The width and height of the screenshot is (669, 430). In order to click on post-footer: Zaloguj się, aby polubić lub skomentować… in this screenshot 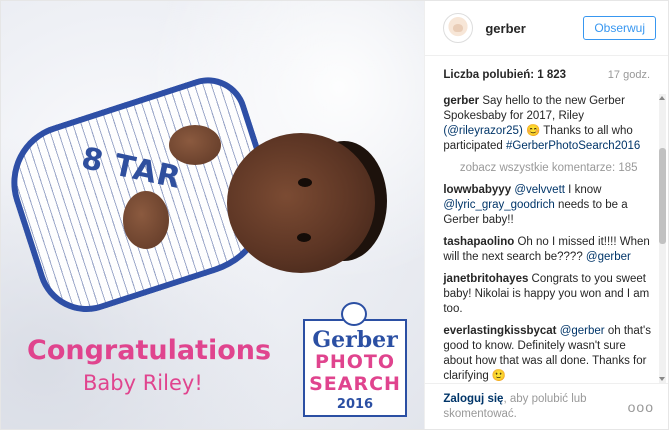, I will do `click(546, 406)`.